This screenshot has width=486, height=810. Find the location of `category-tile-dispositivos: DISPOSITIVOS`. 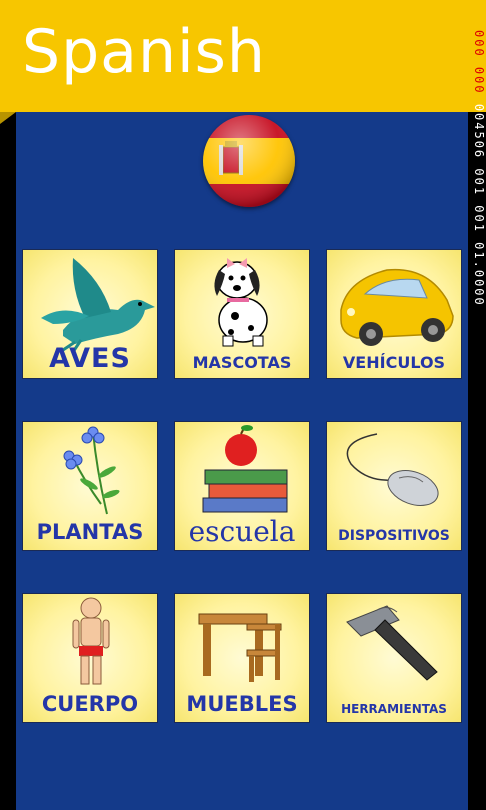

category-tile-dispositivos: DISPOSITIVOS is located at coordinates (394, 486).